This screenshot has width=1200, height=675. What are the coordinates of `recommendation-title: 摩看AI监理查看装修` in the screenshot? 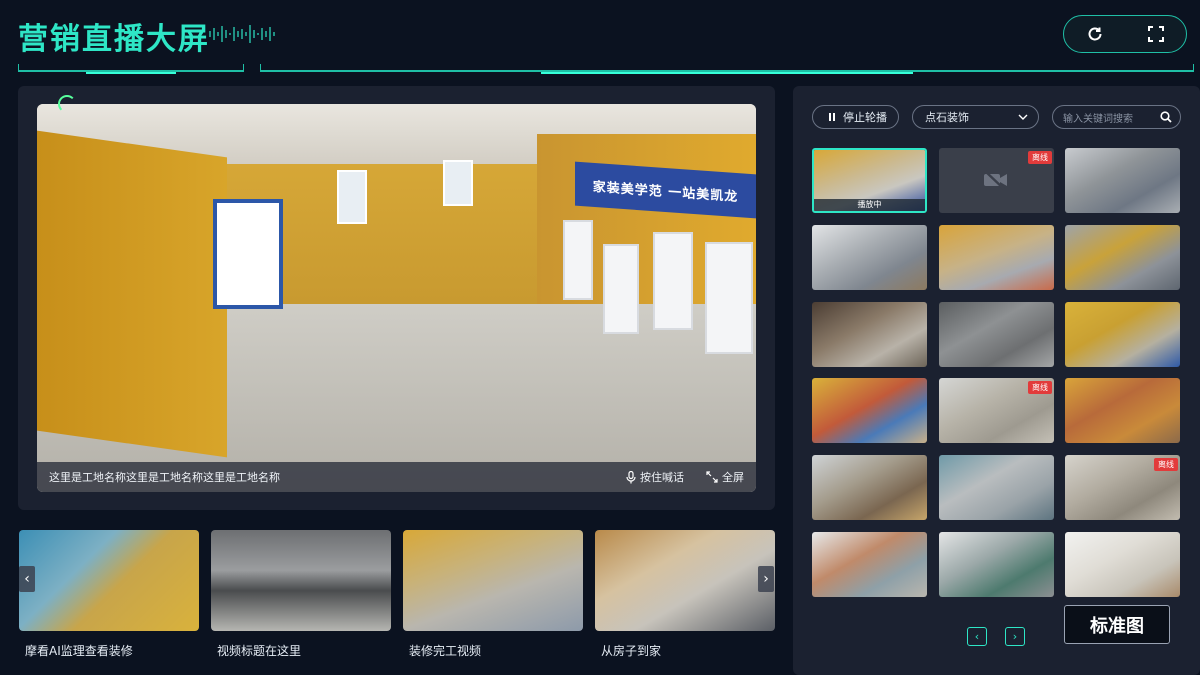 It's located at (79, 650).